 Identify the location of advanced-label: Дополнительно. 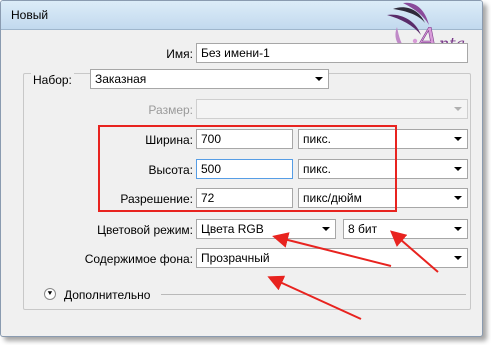
(107, 295).